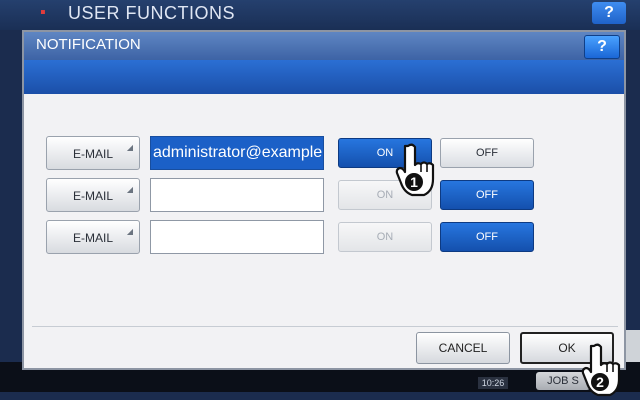 The width and height of the screenshot is (640, 400). I want to click on background-help-button: ?, so click(609, 13).